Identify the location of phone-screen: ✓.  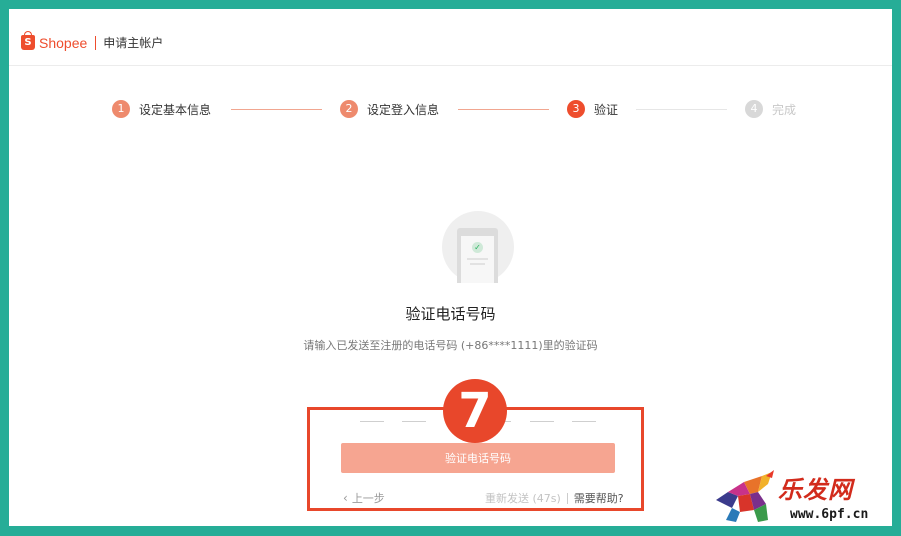
(477, 259).